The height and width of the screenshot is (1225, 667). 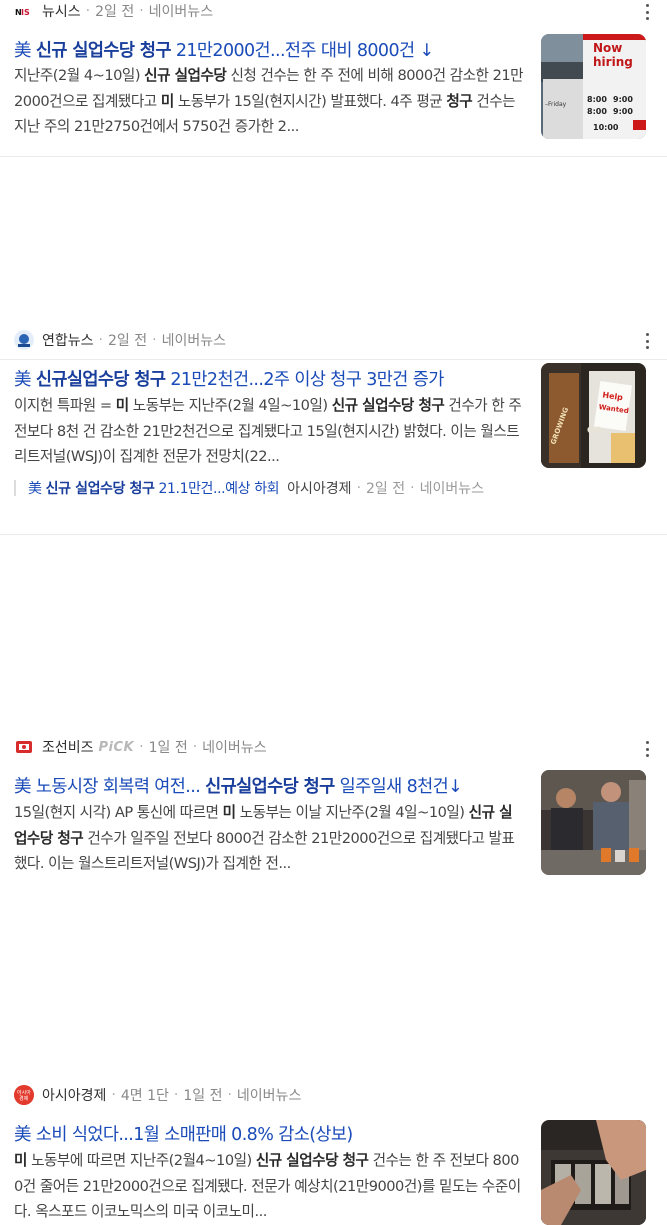 I want to click on headline-prefix: 美 소비 식었다...1월 소매판매 0.8% 감소(상보), so click(x=183, y=1135).